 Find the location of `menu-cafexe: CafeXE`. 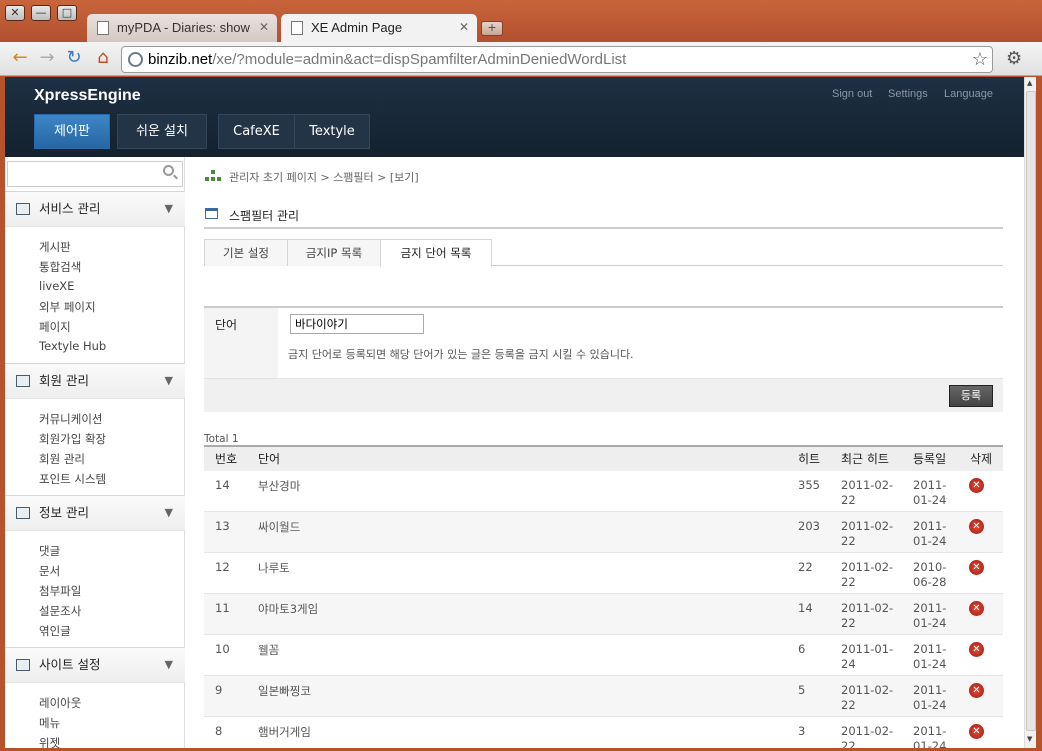

menu-cafexe: CafeXE is located at coordinates (256, 131).